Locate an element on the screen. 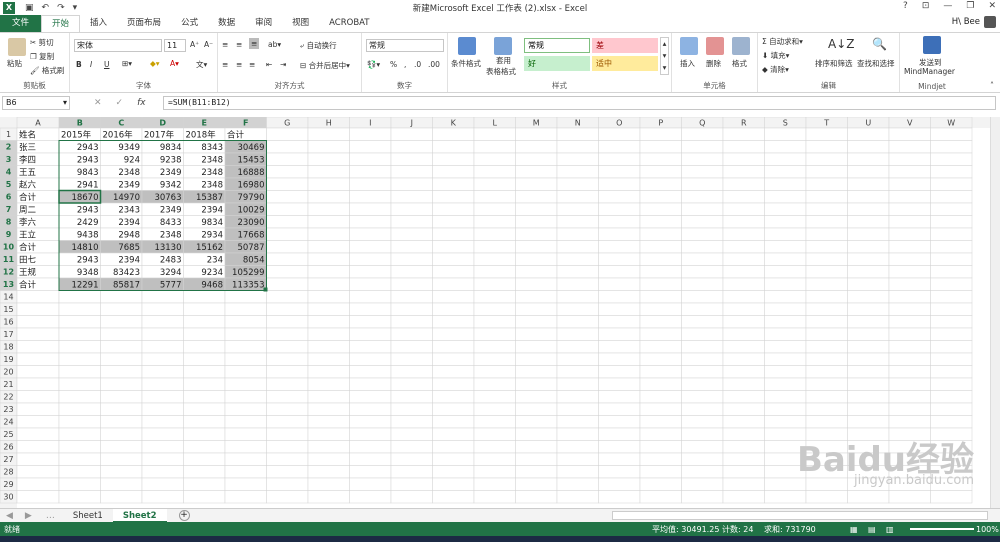 The height and width of the screenshot is (542, 1000). cell-R24 is located at coordinates (743, 422).